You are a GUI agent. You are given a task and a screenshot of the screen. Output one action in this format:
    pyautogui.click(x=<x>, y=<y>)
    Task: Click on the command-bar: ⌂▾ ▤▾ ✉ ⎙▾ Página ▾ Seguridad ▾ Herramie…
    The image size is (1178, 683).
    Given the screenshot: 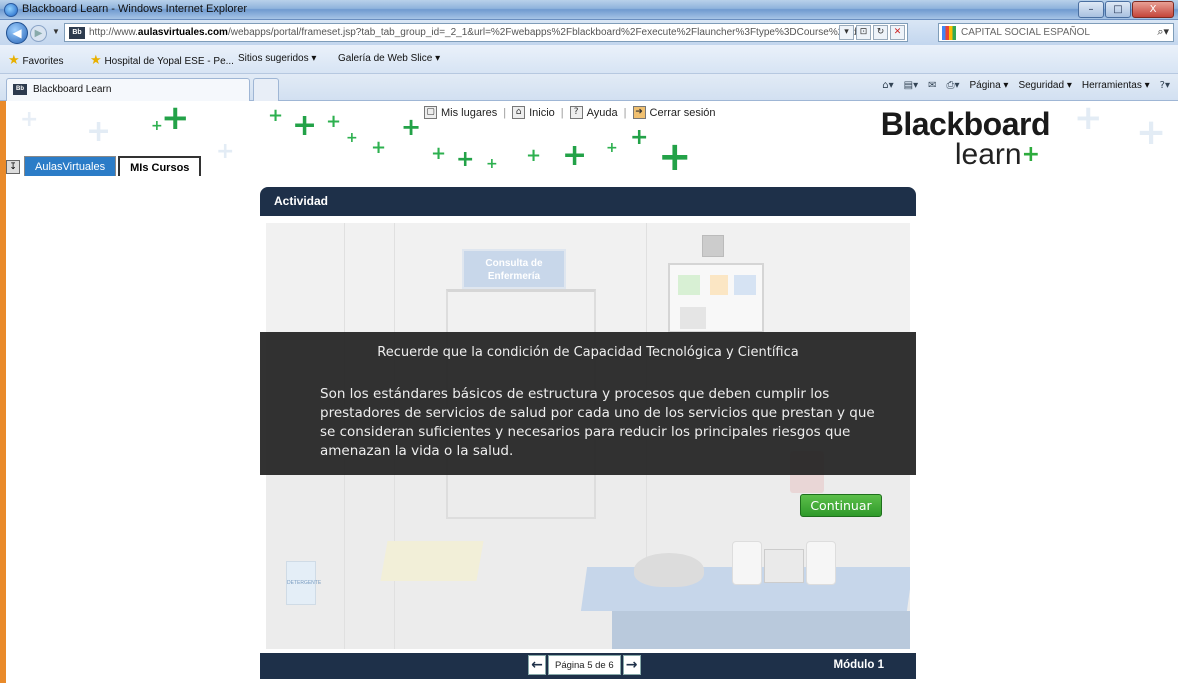 What is the action you would take?
    pyautogui.click(x=1026, y=85)
    